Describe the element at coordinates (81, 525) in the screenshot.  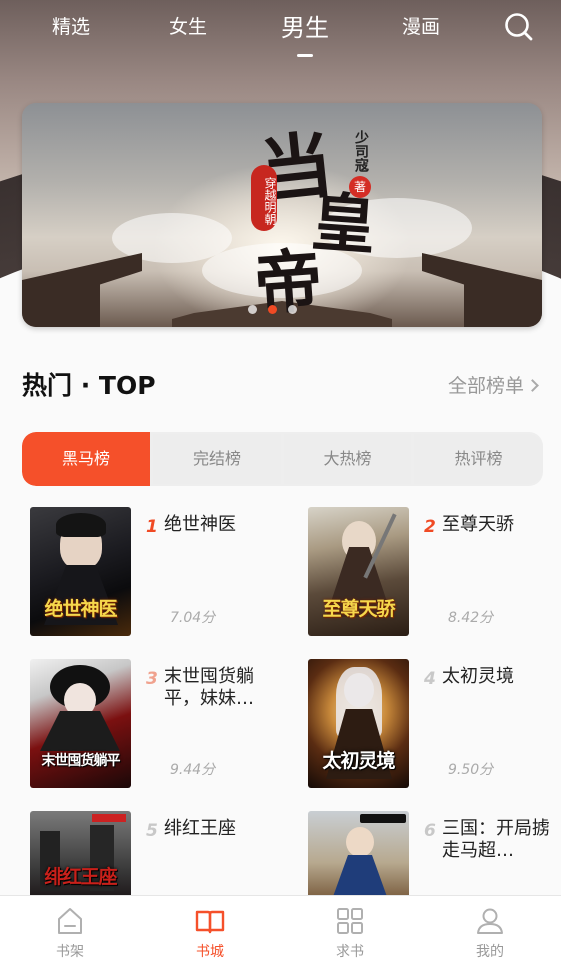
I see `cover-hair` at that location.